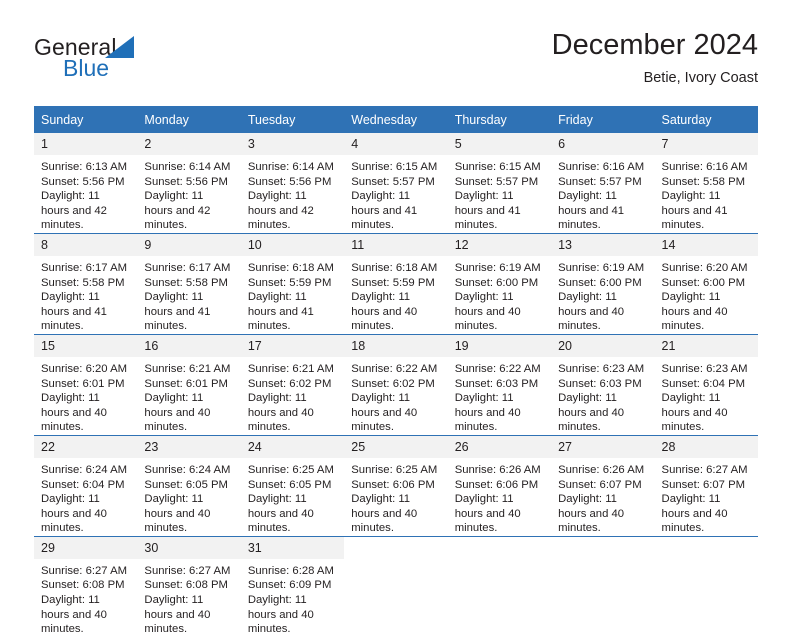 The height and width of the screenshot is (637, 792). I want to click on sunrise-text: Sunrise: 6:19 AM, so click(497, 267).